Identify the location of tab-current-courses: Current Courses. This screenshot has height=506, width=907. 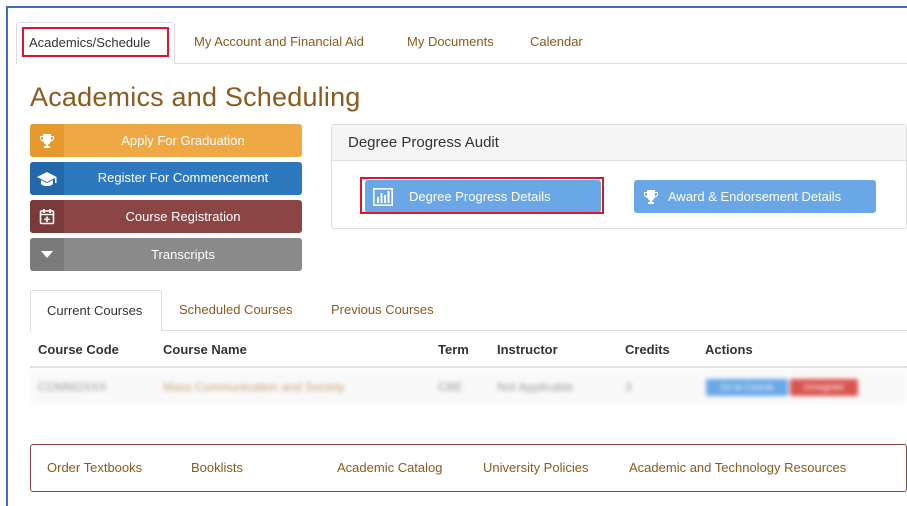
(96, 311).